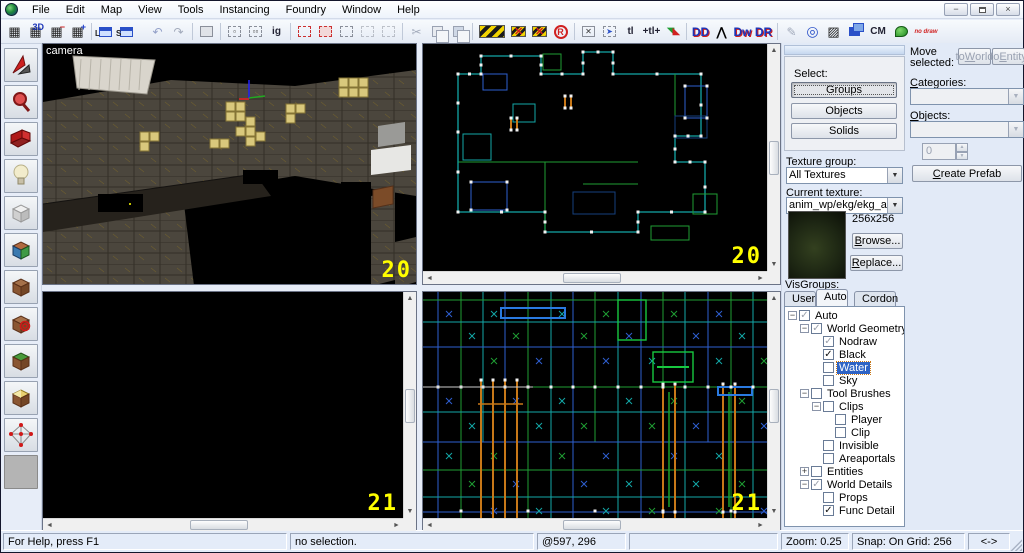  Describe the element at coordinates (1015, 544) in the screenshot. I see `resize-grip` at that location.